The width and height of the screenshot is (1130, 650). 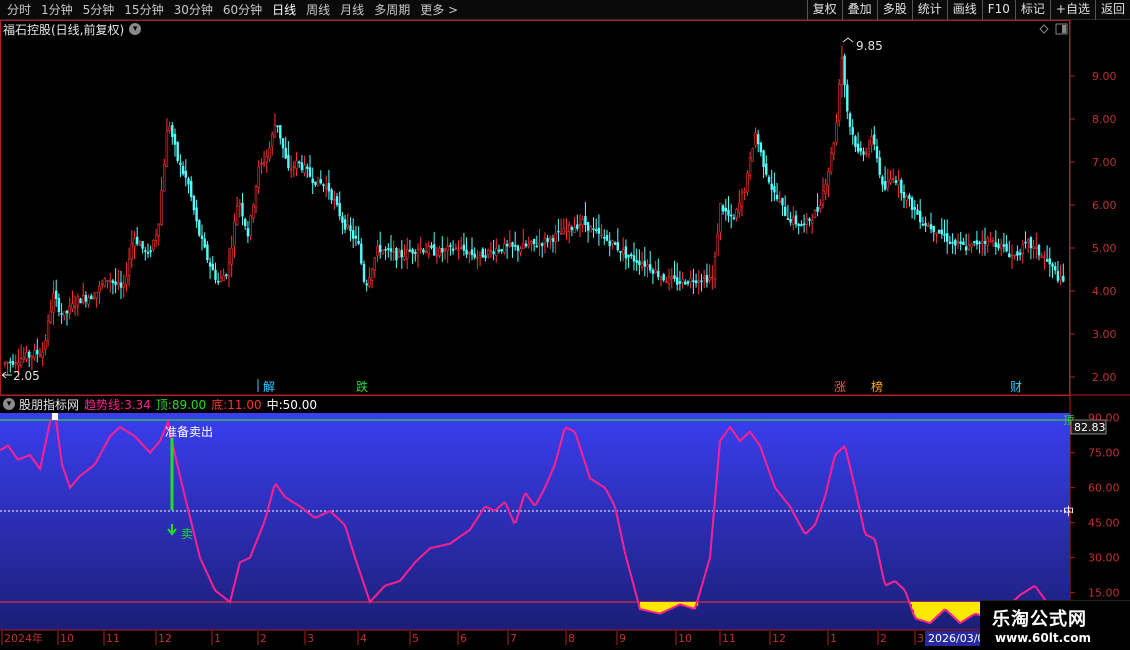 I want to click on time-tick-label: 1, so click(x=833, y=638).